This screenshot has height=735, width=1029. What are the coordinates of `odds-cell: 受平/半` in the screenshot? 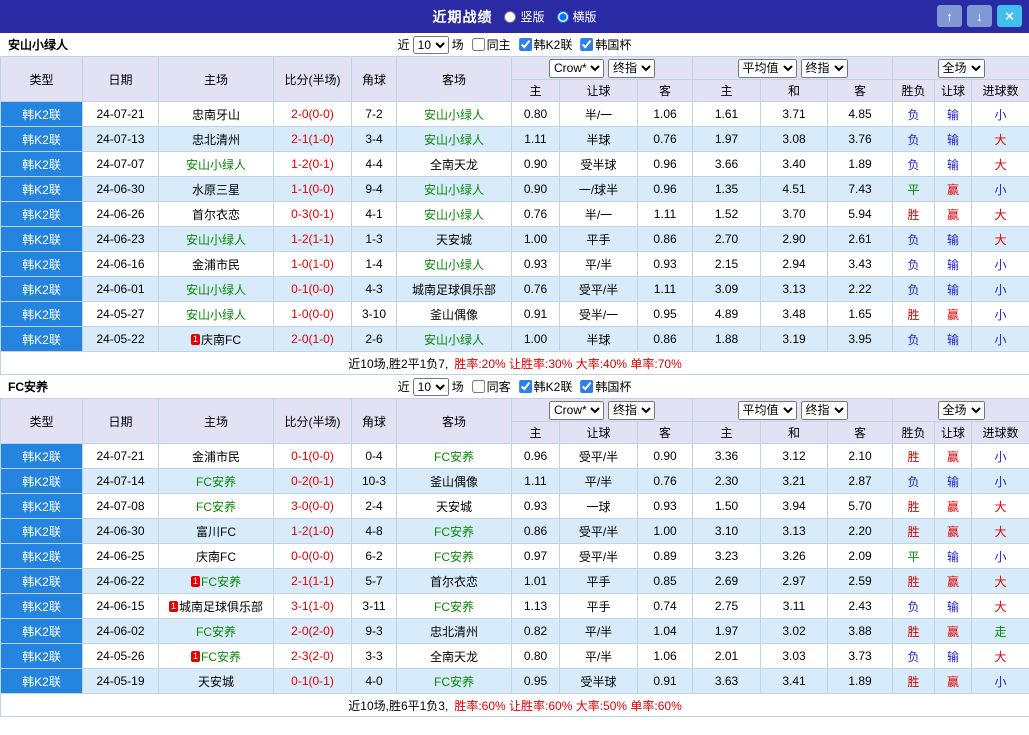 It's located at (598, 289).